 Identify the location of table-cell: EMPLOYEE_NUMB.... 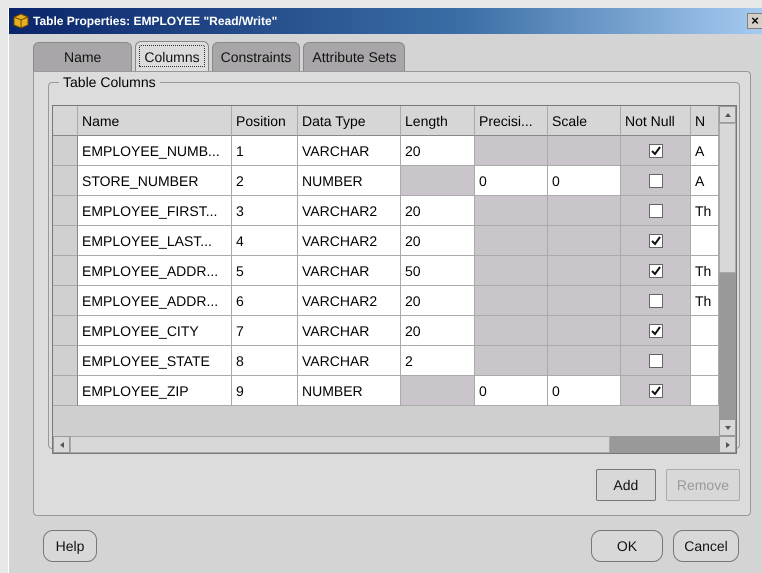
(155, 151).